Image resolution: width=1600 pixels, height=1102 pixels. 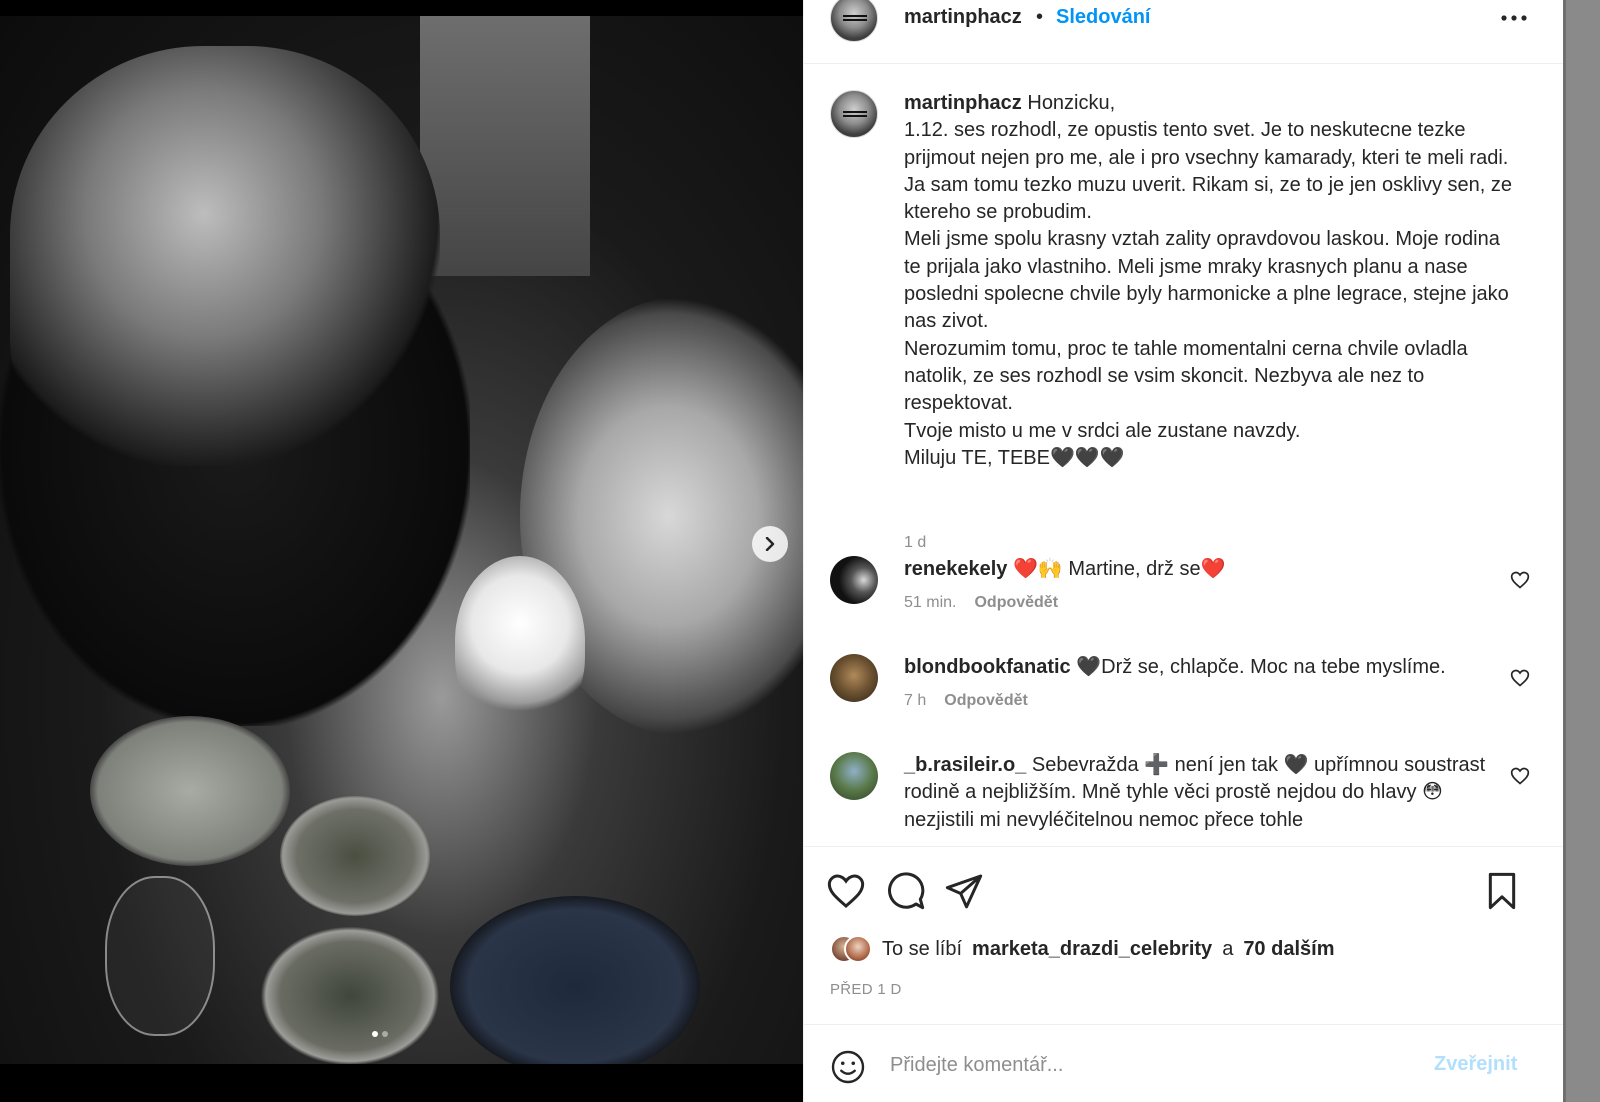 What do you see at coordinates (1258, 667) in the screenshot?
I see `comment-body: 🖤Drž se, chlapče. Moc na tebe myslíme.` at bounding box center [1258, 667].